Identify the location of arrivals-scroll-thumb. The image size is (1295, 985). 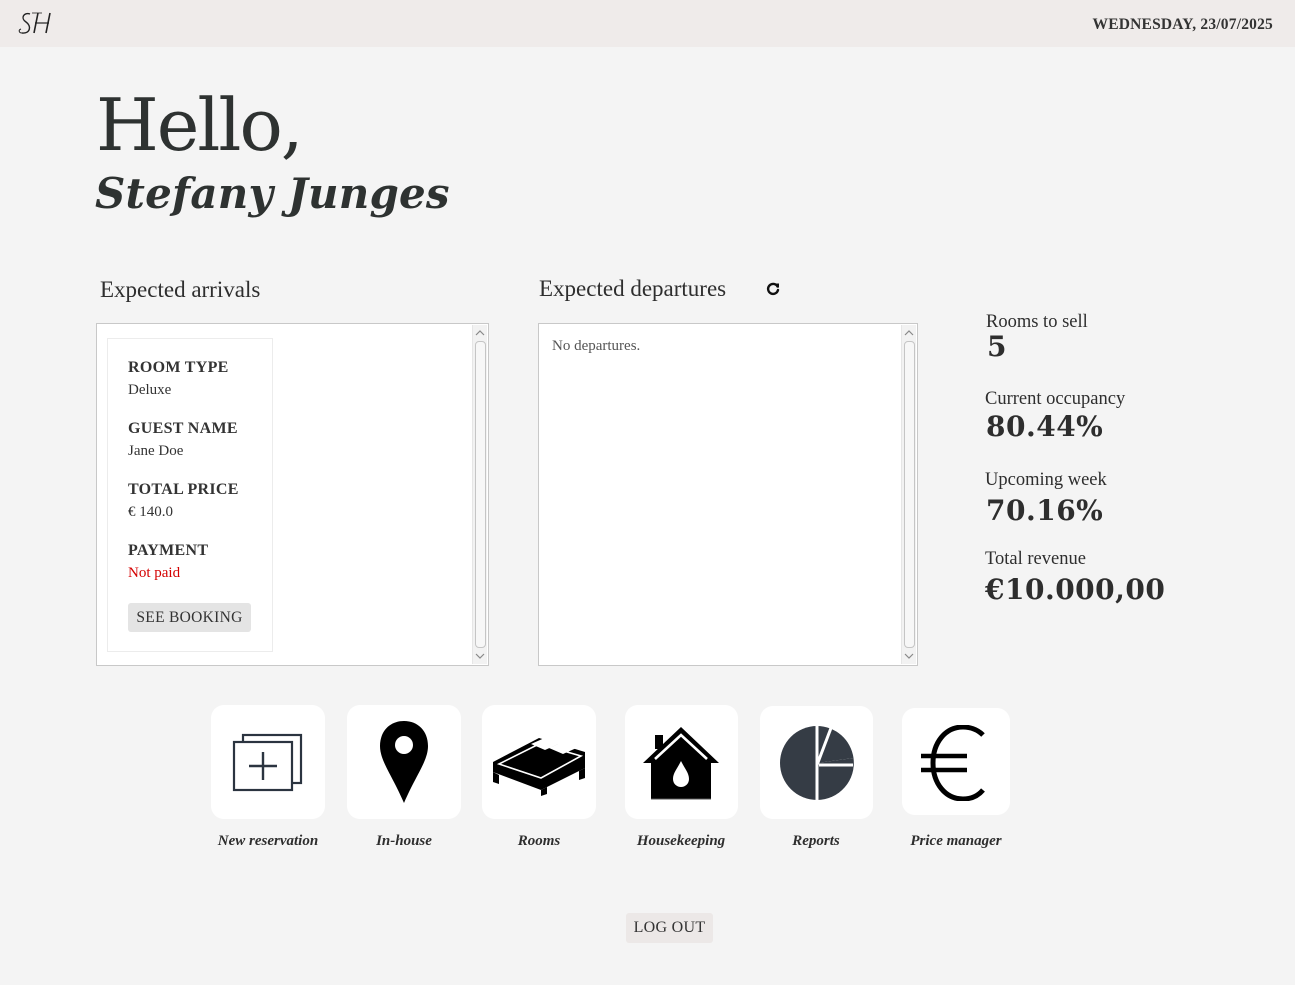
(480, 494).